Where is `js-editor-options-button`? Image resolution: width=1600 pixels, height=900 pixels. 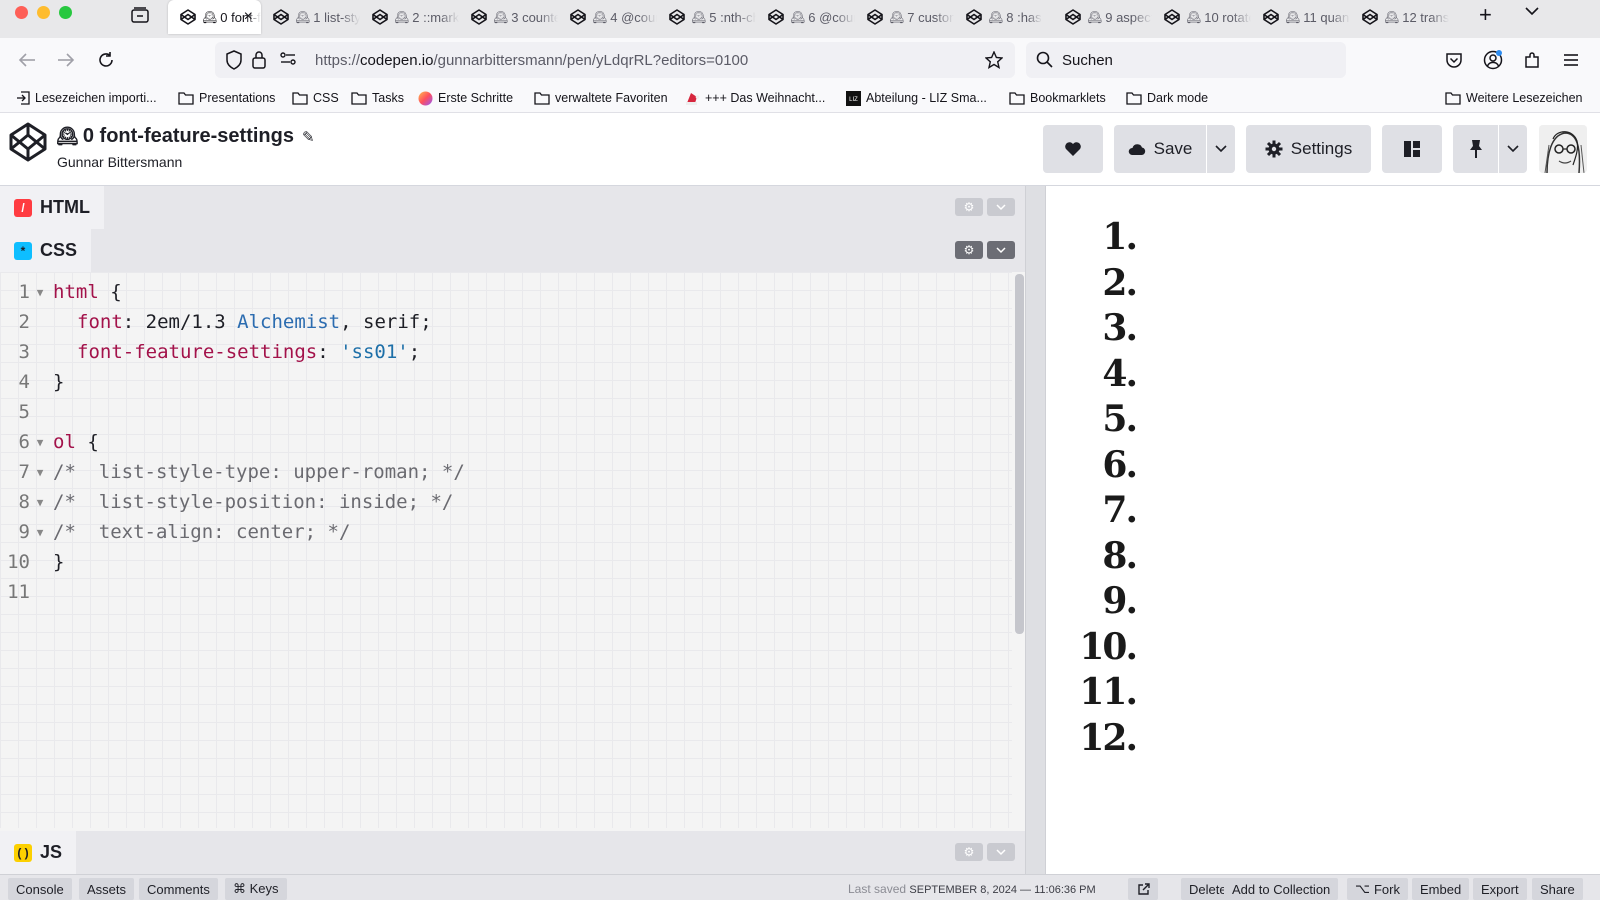 js-editor-options-button is located at coordinates (1001, 852).